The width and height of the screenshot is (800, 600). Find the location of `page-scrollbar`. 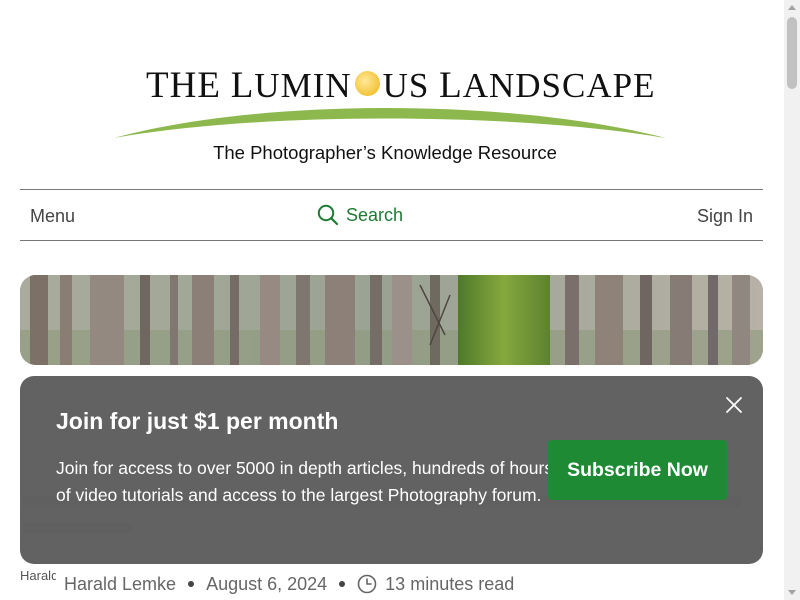

page-scrollbar is located at coordinates (792, 300).